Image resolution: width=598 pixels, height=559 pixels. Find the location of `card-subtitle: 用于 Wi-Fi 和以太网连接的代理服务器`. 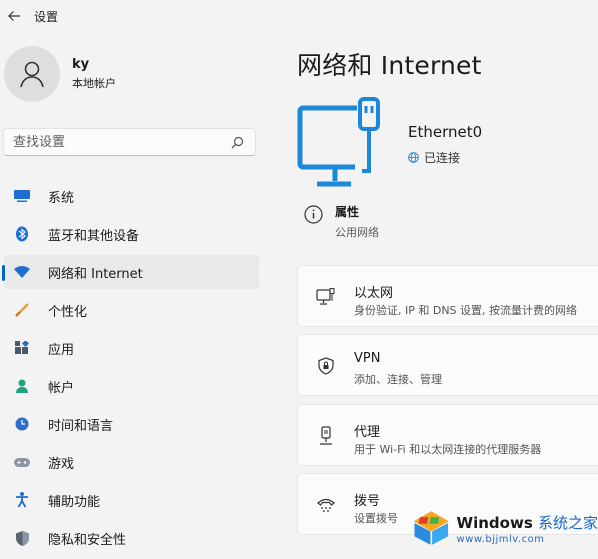

card-subtitle: 用于 Wi-Fi 和以太网连接的代理服务器 is located at coordinates (448, 449).